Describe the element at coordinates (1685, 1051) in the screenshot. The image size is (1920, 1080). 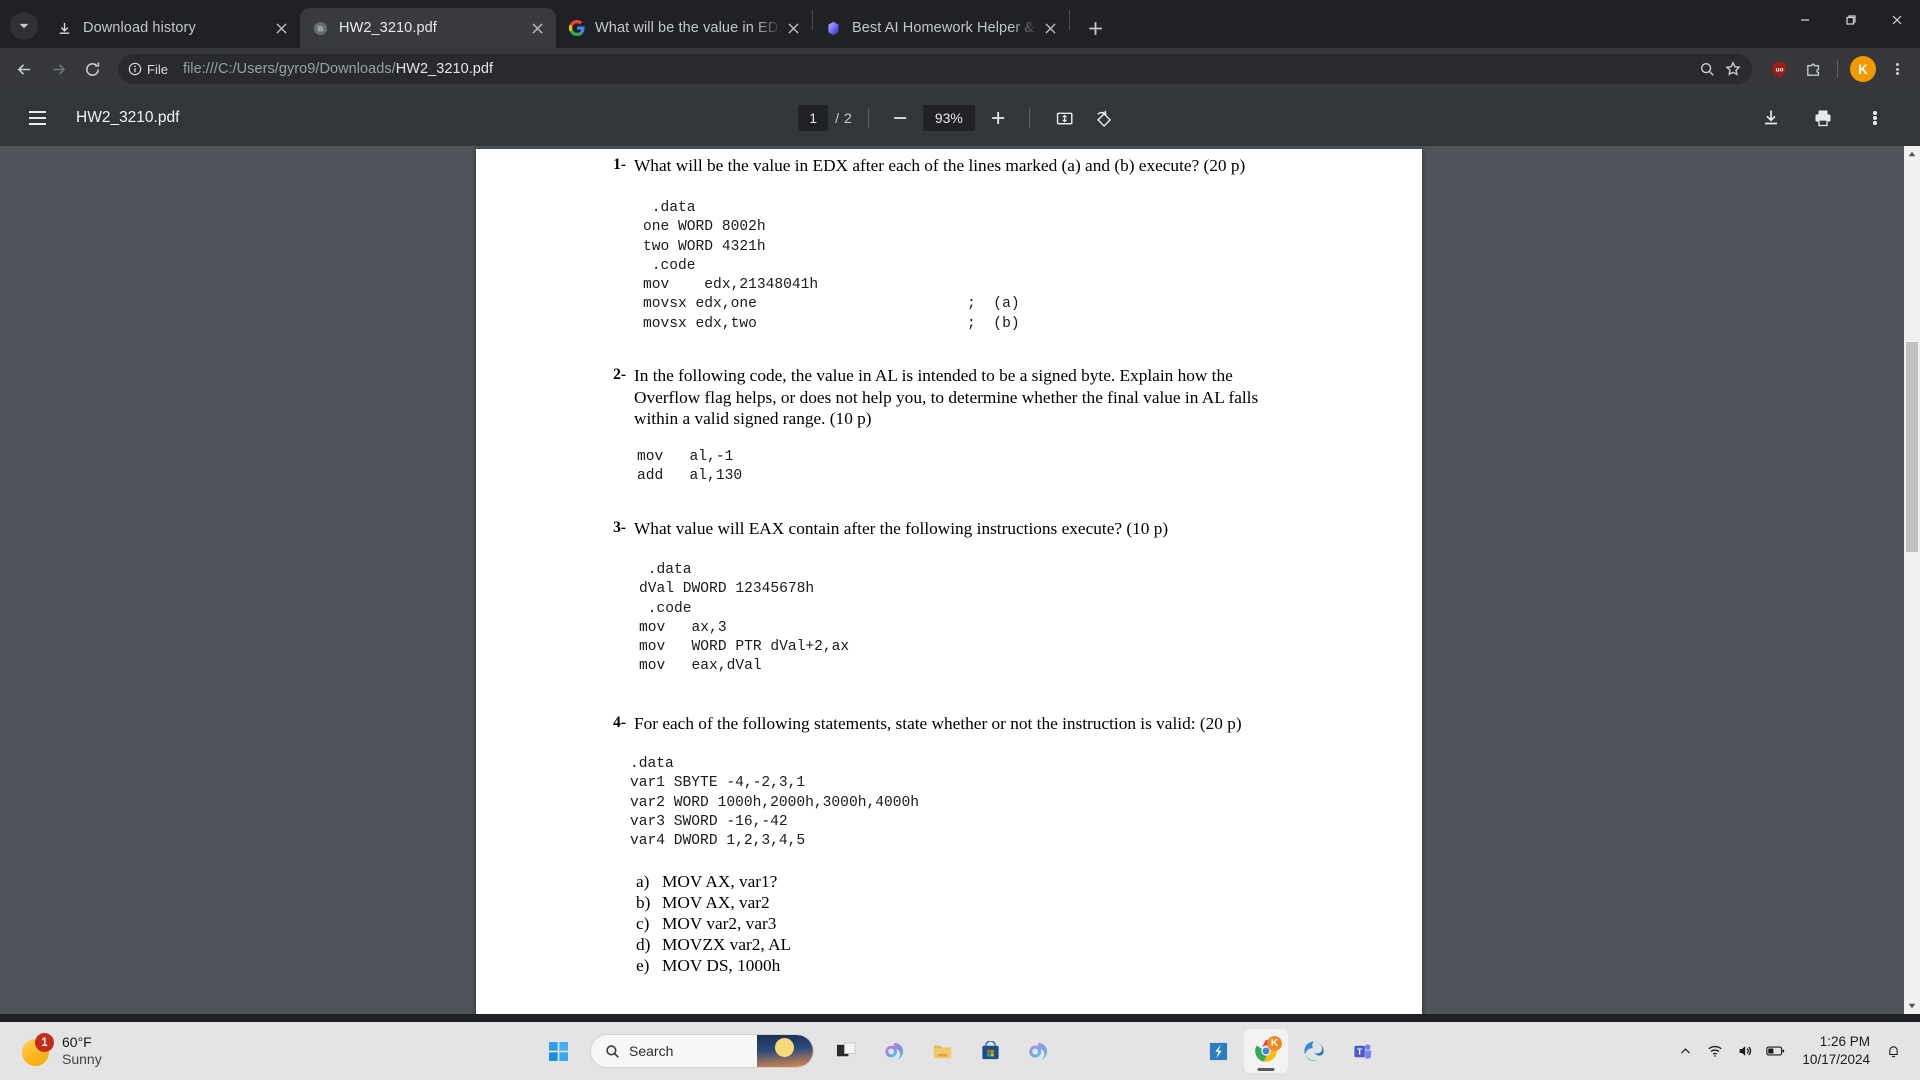
I see `tray-overflow-button` at that location.